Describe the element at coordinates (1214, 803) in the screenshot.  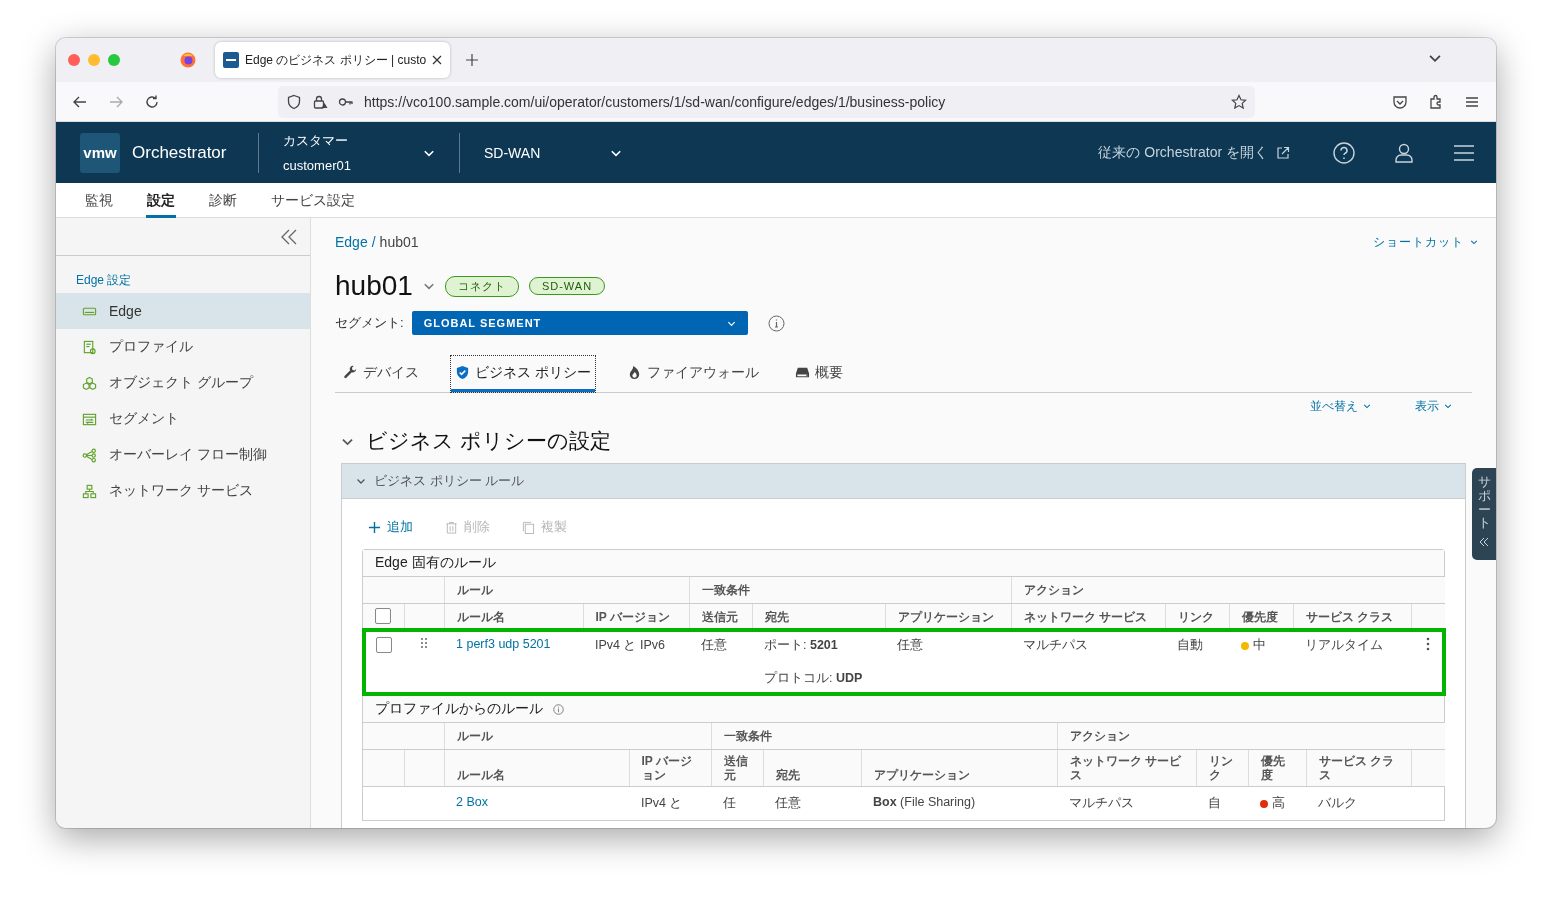
I see `table-cell: 自` at that location.